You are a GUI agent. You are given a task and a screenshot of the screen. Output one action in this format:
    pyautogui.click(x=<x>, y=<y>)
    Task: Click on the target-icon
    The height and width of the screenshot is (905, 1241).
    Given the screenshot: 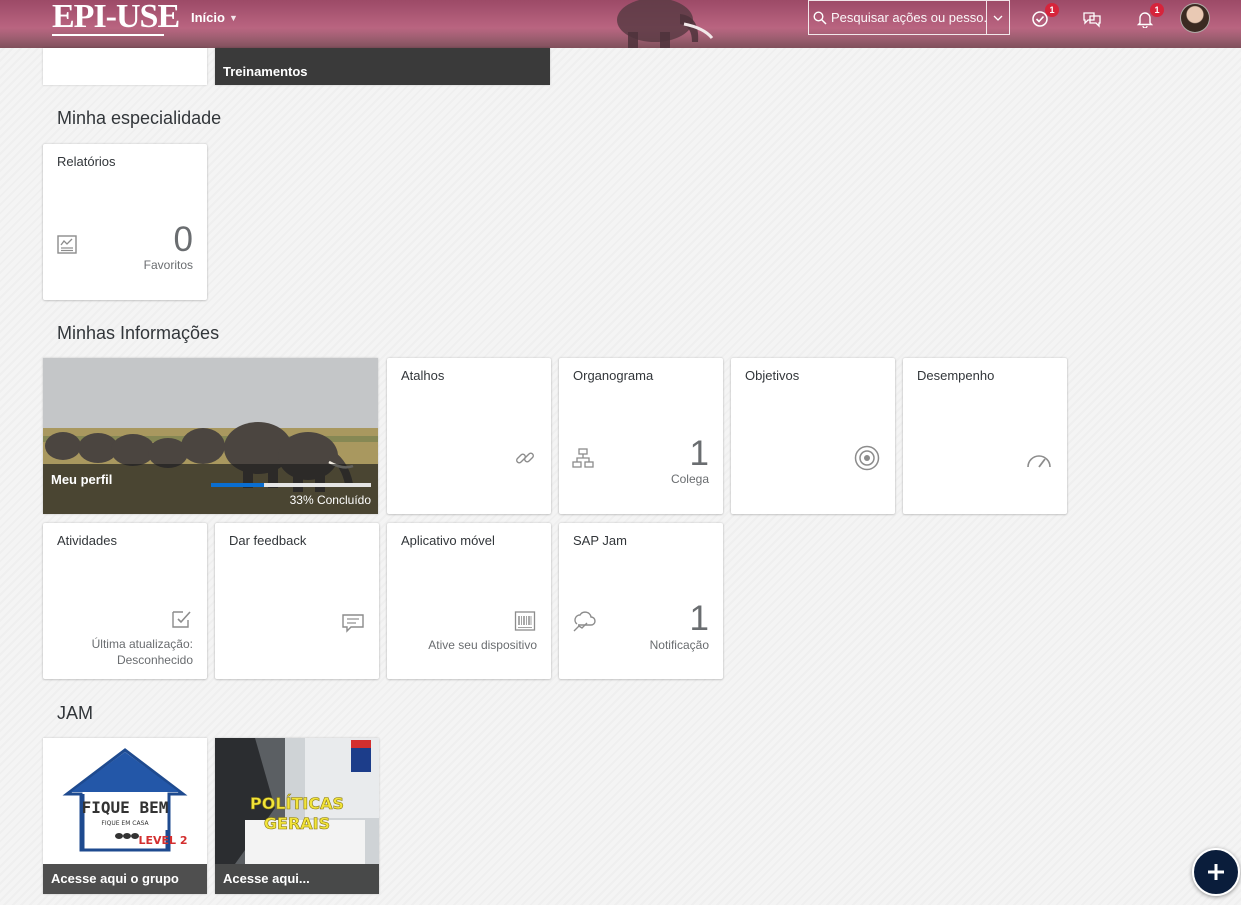 What is the action you would take?
    pyautogui.click(x=867, y=458)
    